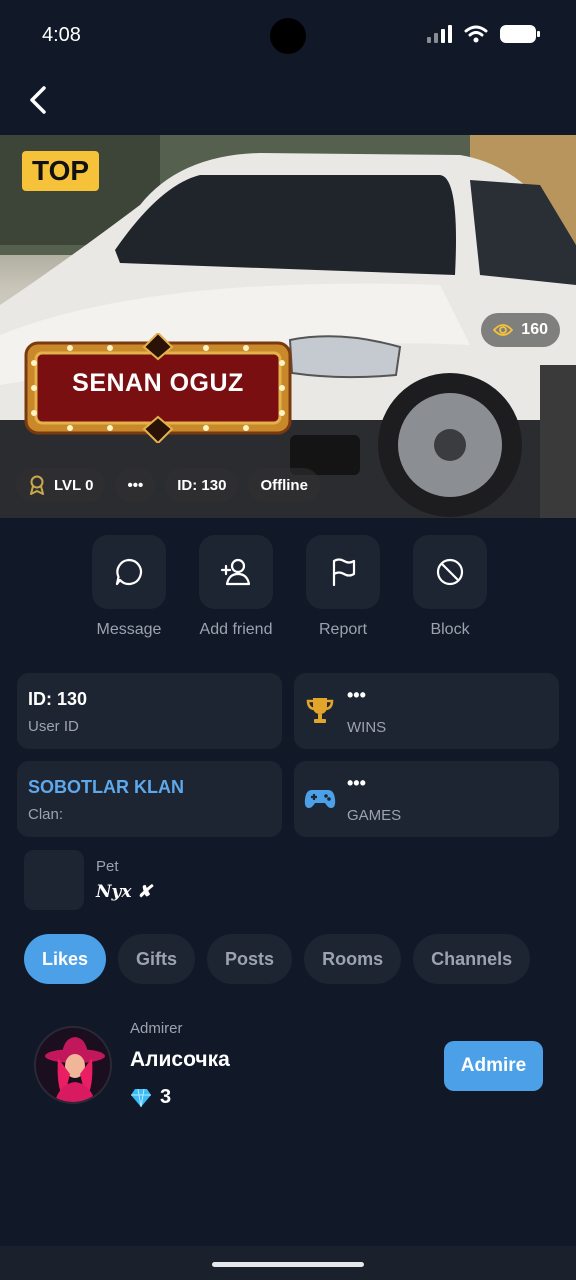  Describe the element at coordinates (374, 815) in the screenshot. I see `games-label: GAMES` at that location.